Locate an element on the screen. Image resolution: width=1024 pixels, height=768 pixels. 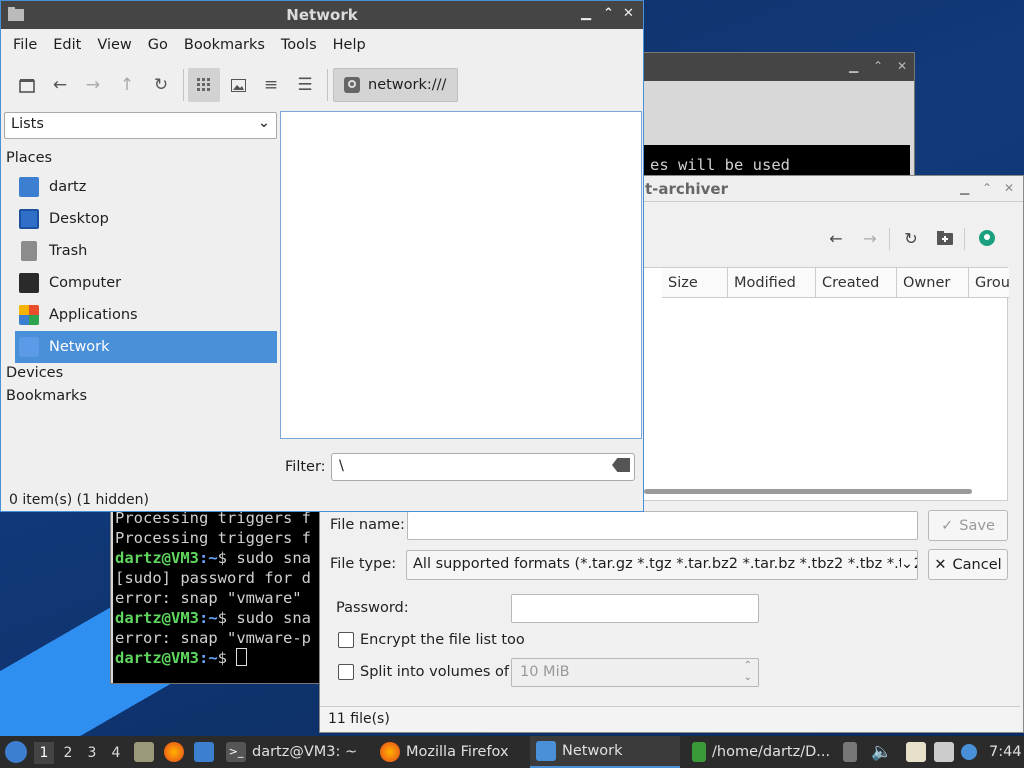
place-item-desktop: Desktop is located at coordinates (146, 219).